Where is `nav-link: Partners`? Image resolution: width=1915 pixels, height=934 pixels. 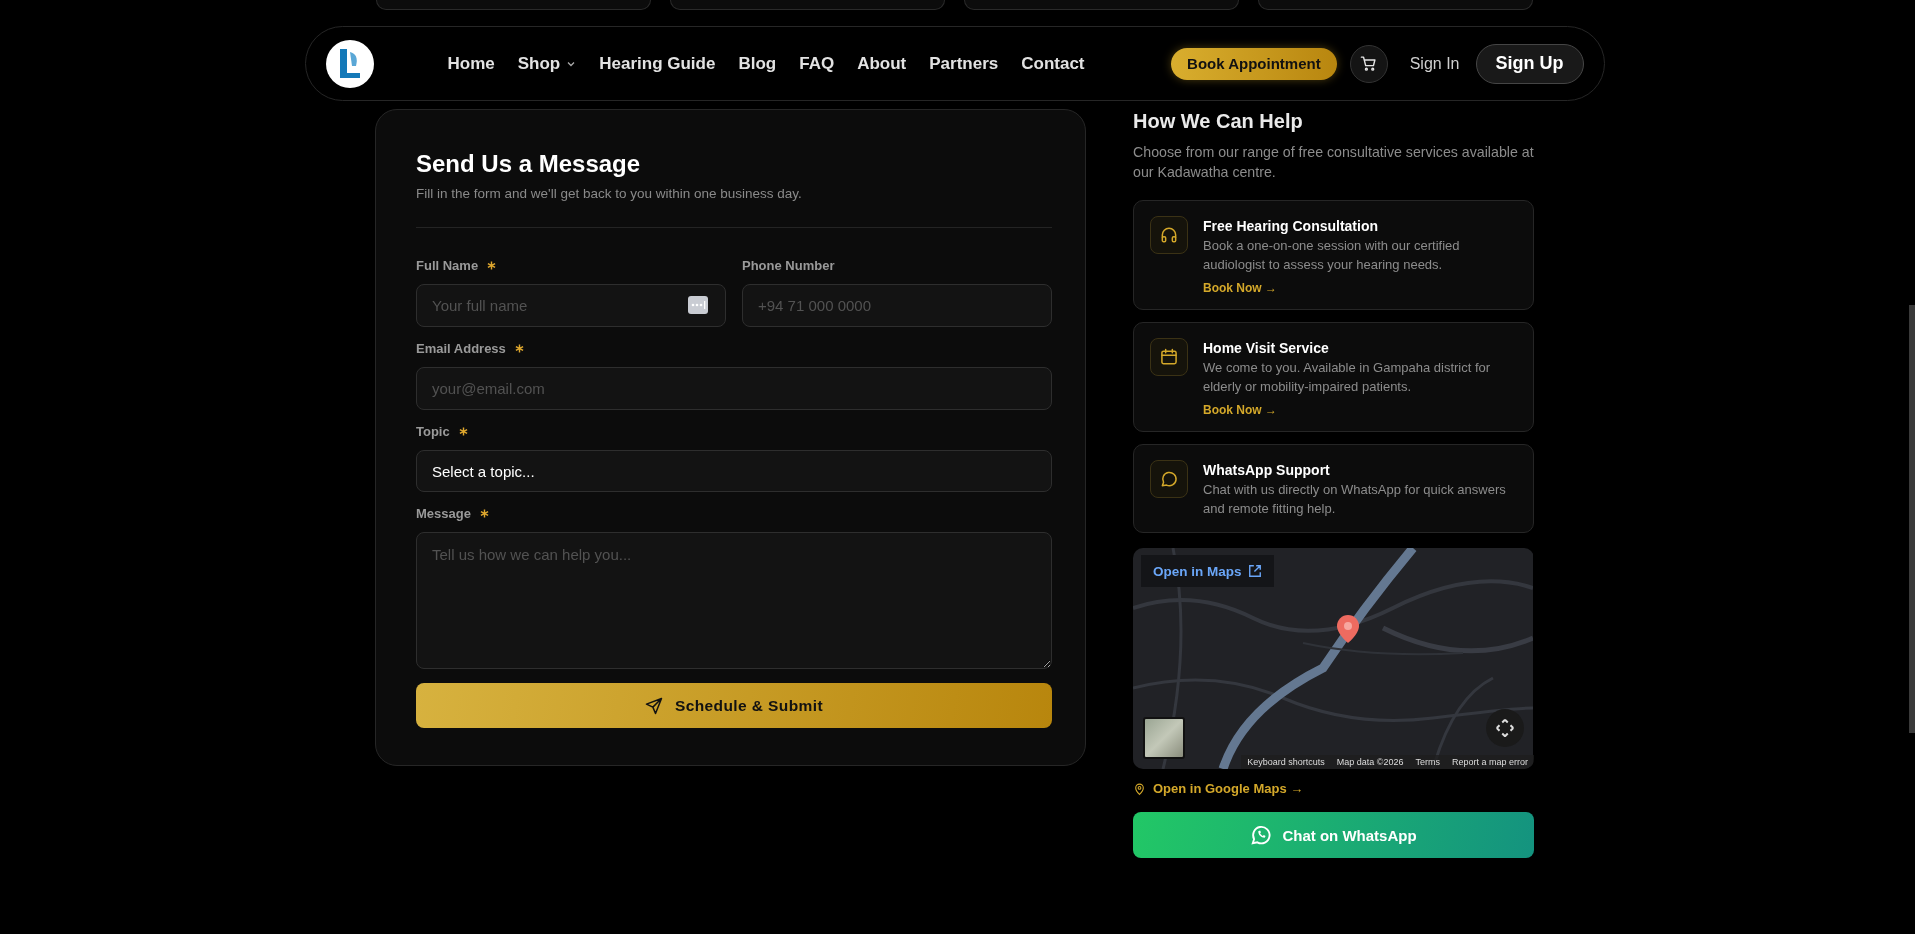
nav-link: Partners is located at coordinates (964, 63).